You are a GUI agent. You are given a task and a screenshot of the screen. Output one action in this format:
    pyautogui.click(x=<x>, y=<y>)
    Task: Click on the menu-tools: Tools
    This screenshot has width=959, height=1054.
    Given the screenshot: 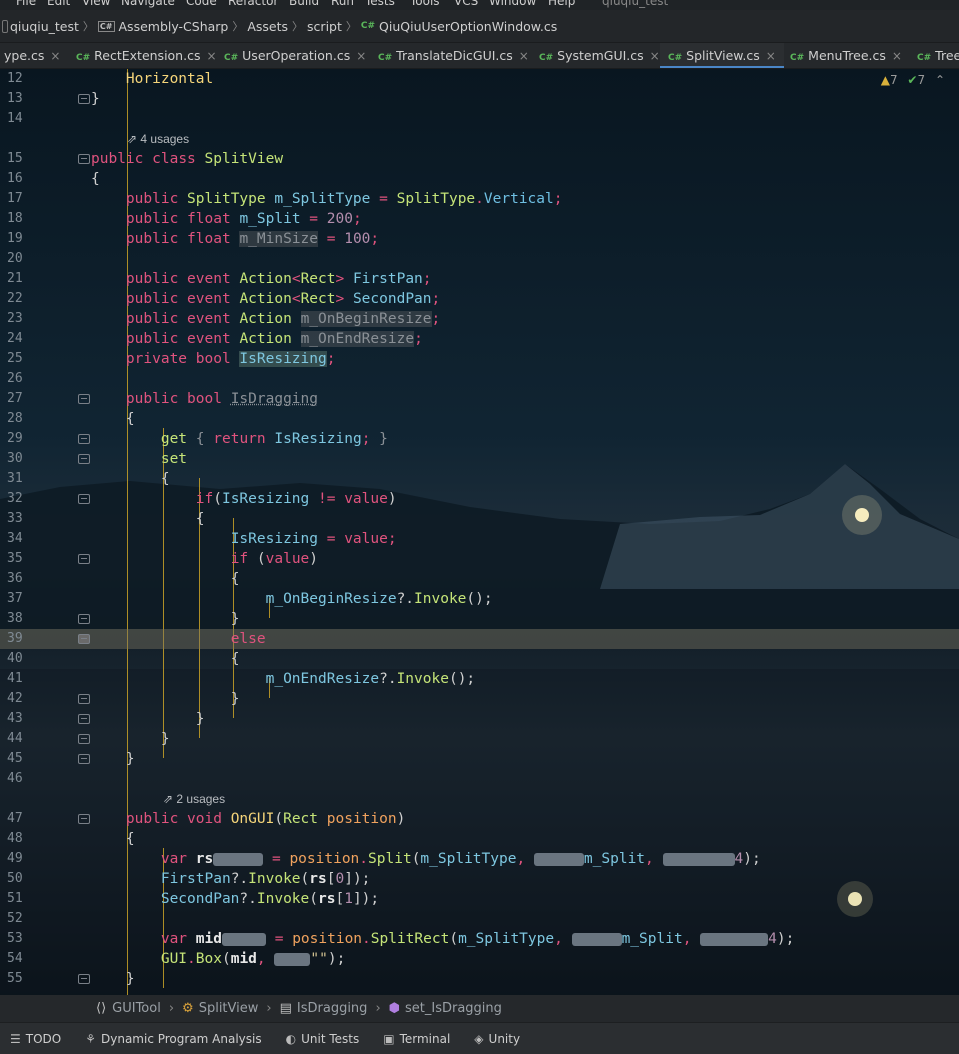 What is the action you would take?
    pyautogui.click(x=425, y=4)
    